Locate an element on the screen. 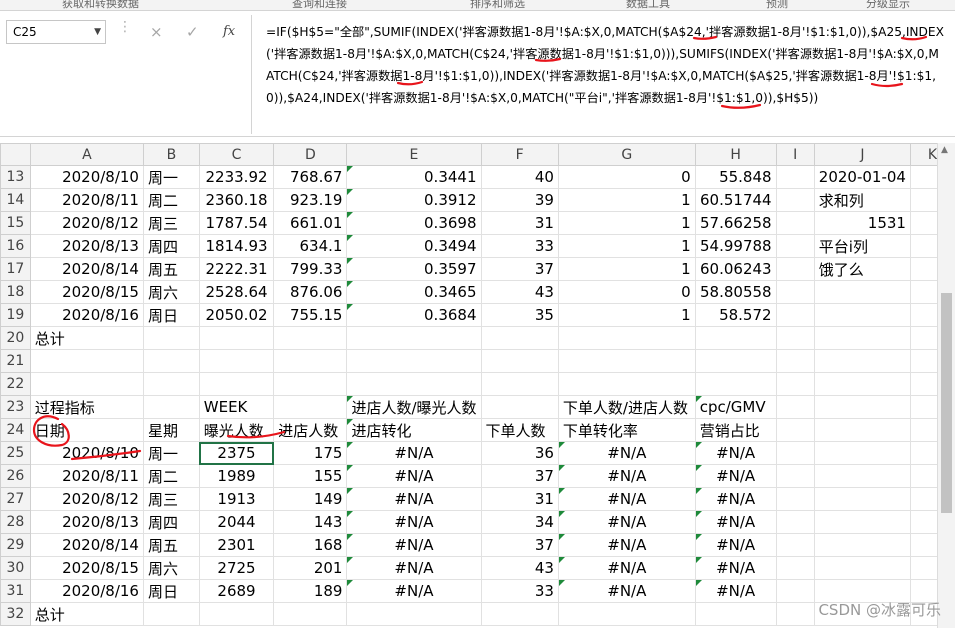  cell-i28 is located at coordinates (795, 522).